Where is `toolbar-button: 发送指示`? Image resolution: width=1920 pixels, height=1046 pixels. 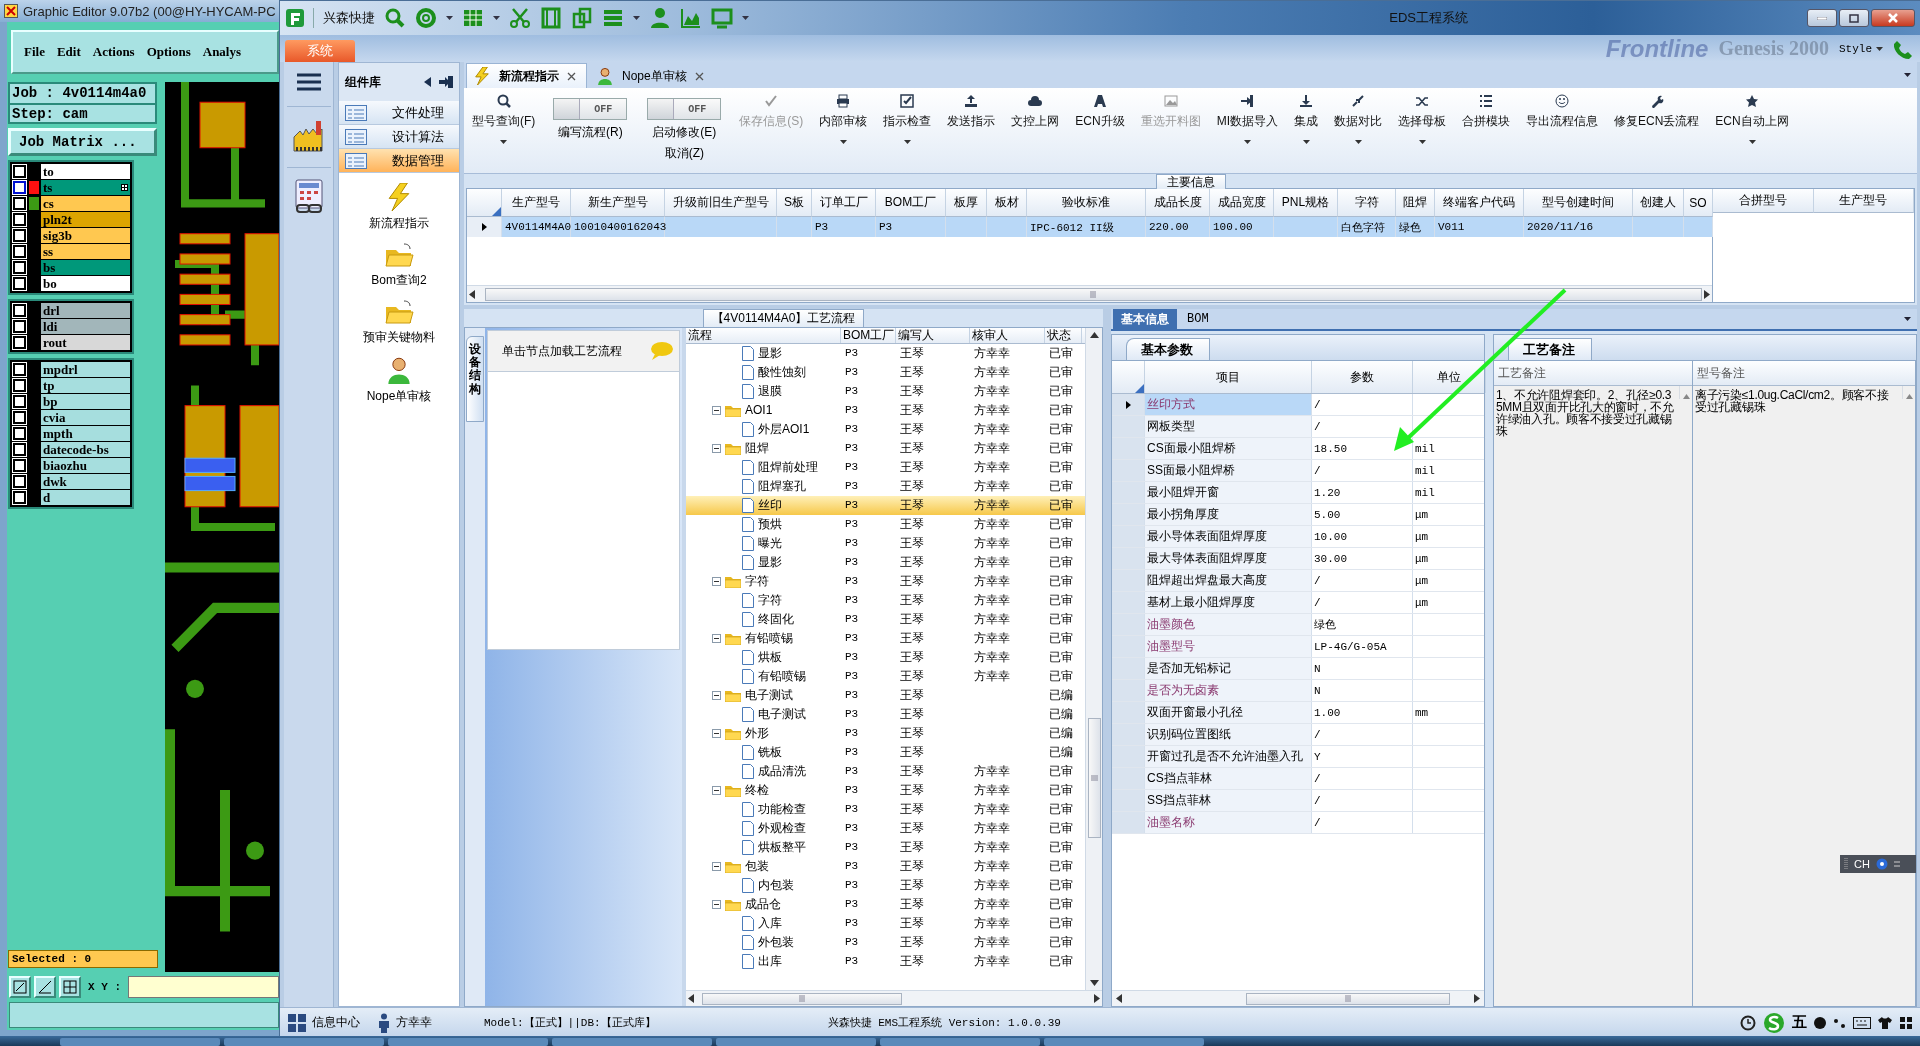 toolbar-button: 发送指示 is located at coordinates (971, 131).